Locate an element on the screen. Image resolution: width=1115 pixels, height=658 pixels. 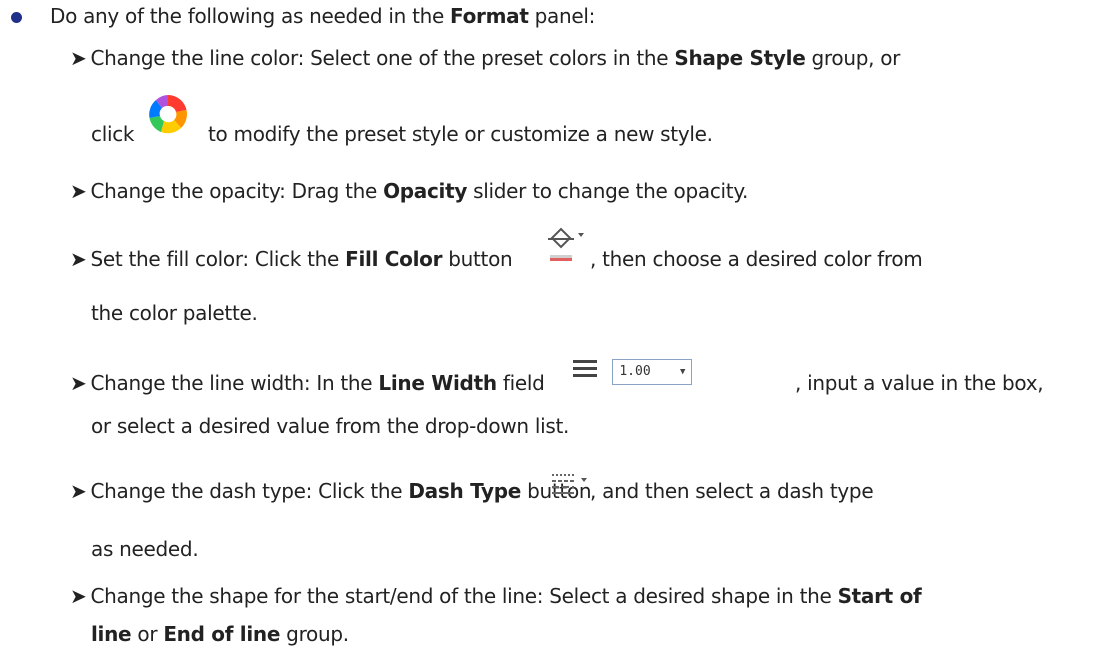
bold-end-of-line: End of line is located at coordinates (222, 634).